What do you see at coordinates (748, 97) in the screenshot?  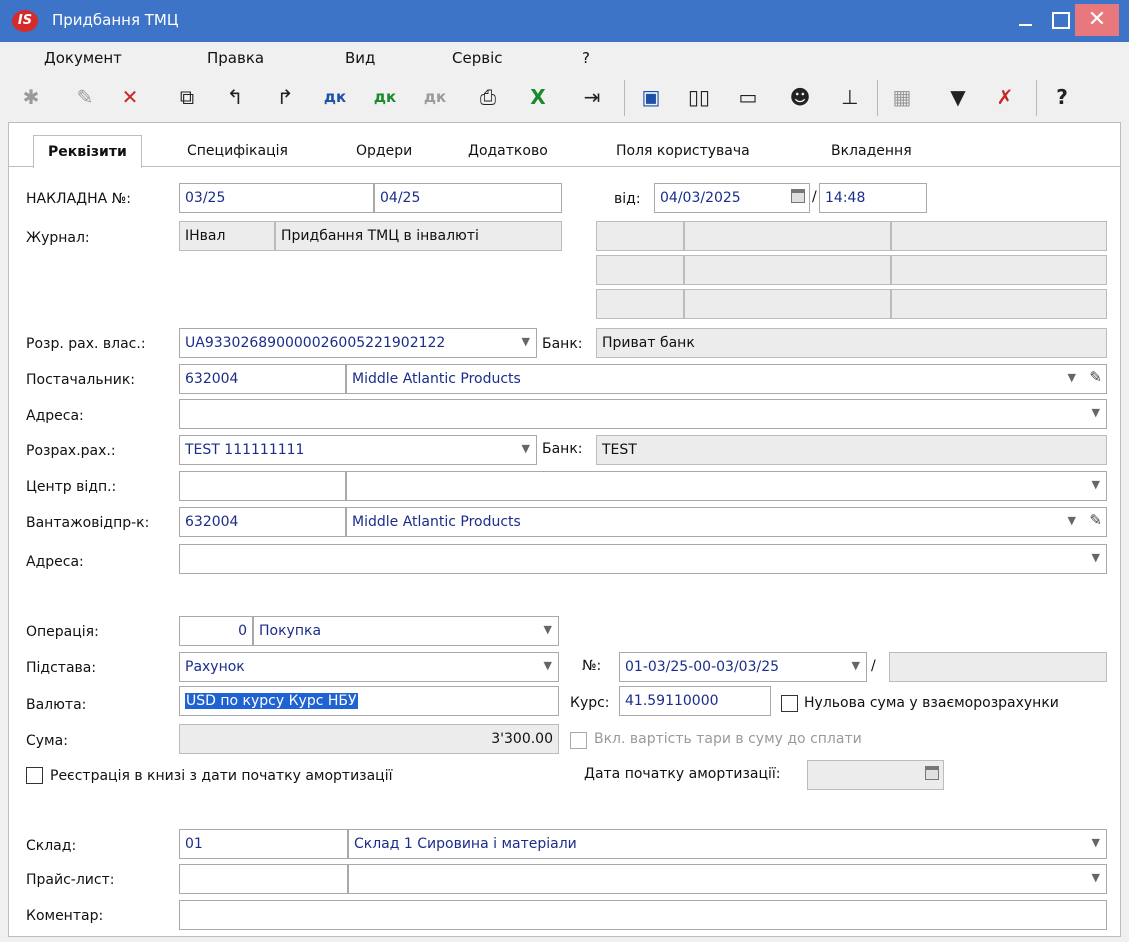 I see `folder-icon: ▭` at bounding box center [748, 97].